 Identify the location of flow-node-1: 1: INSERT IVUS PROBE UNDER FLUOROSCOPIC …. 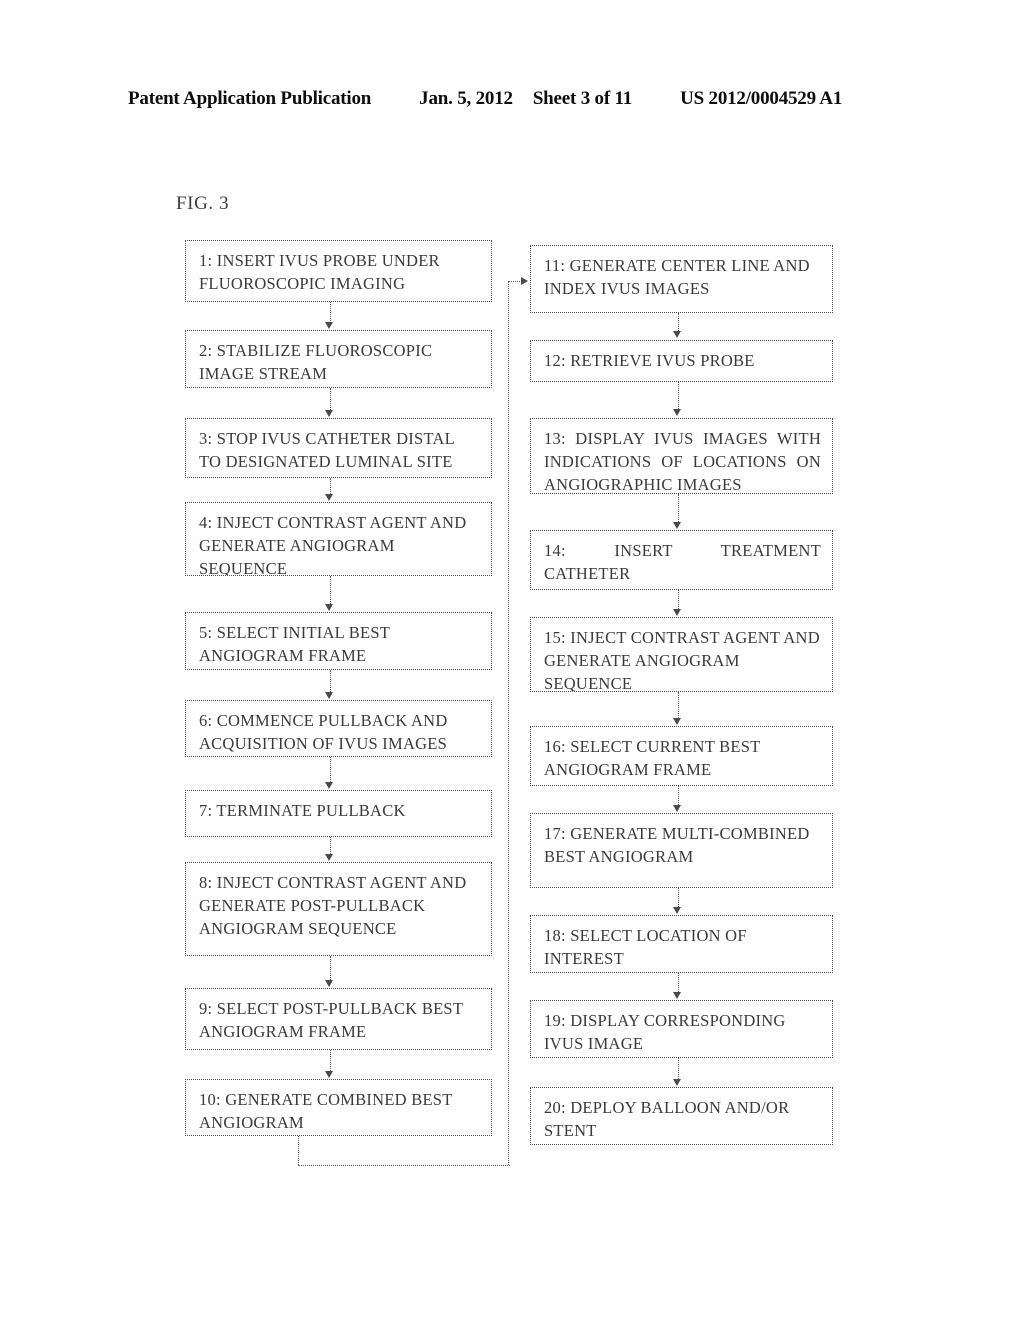
(338, 271).